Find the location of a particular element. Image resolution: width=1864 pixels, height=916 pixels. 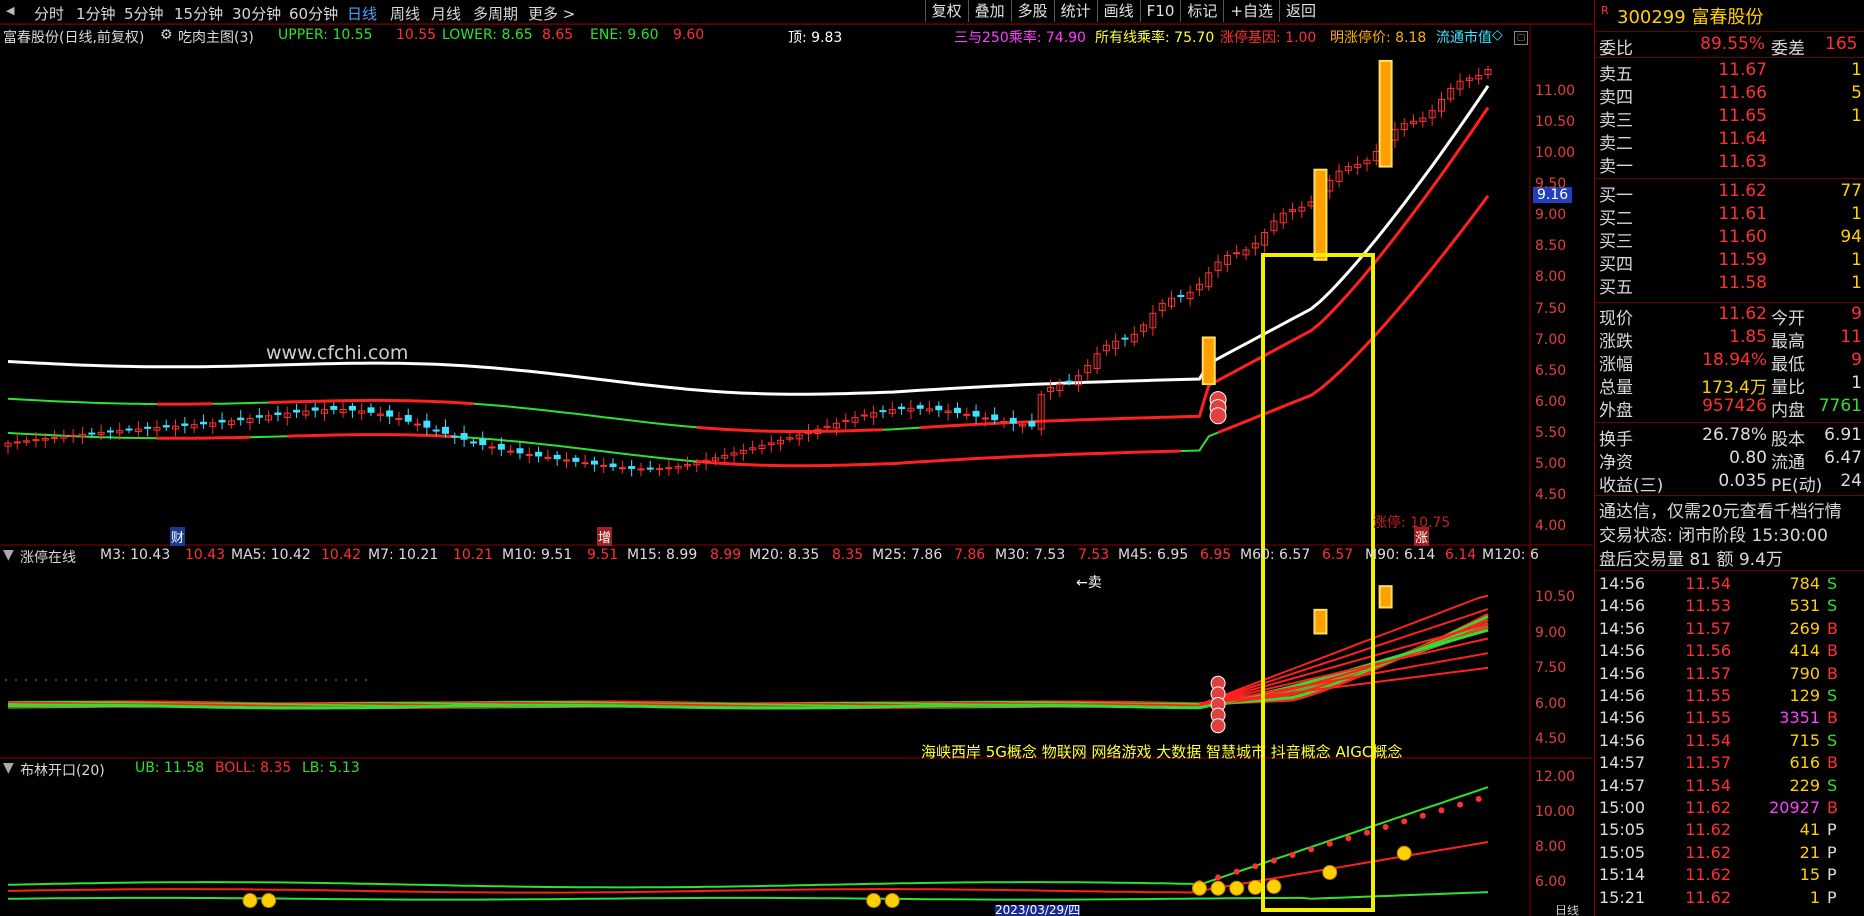

bid-row: 买三 11.60 94 is located at coordinates (1729, 239).